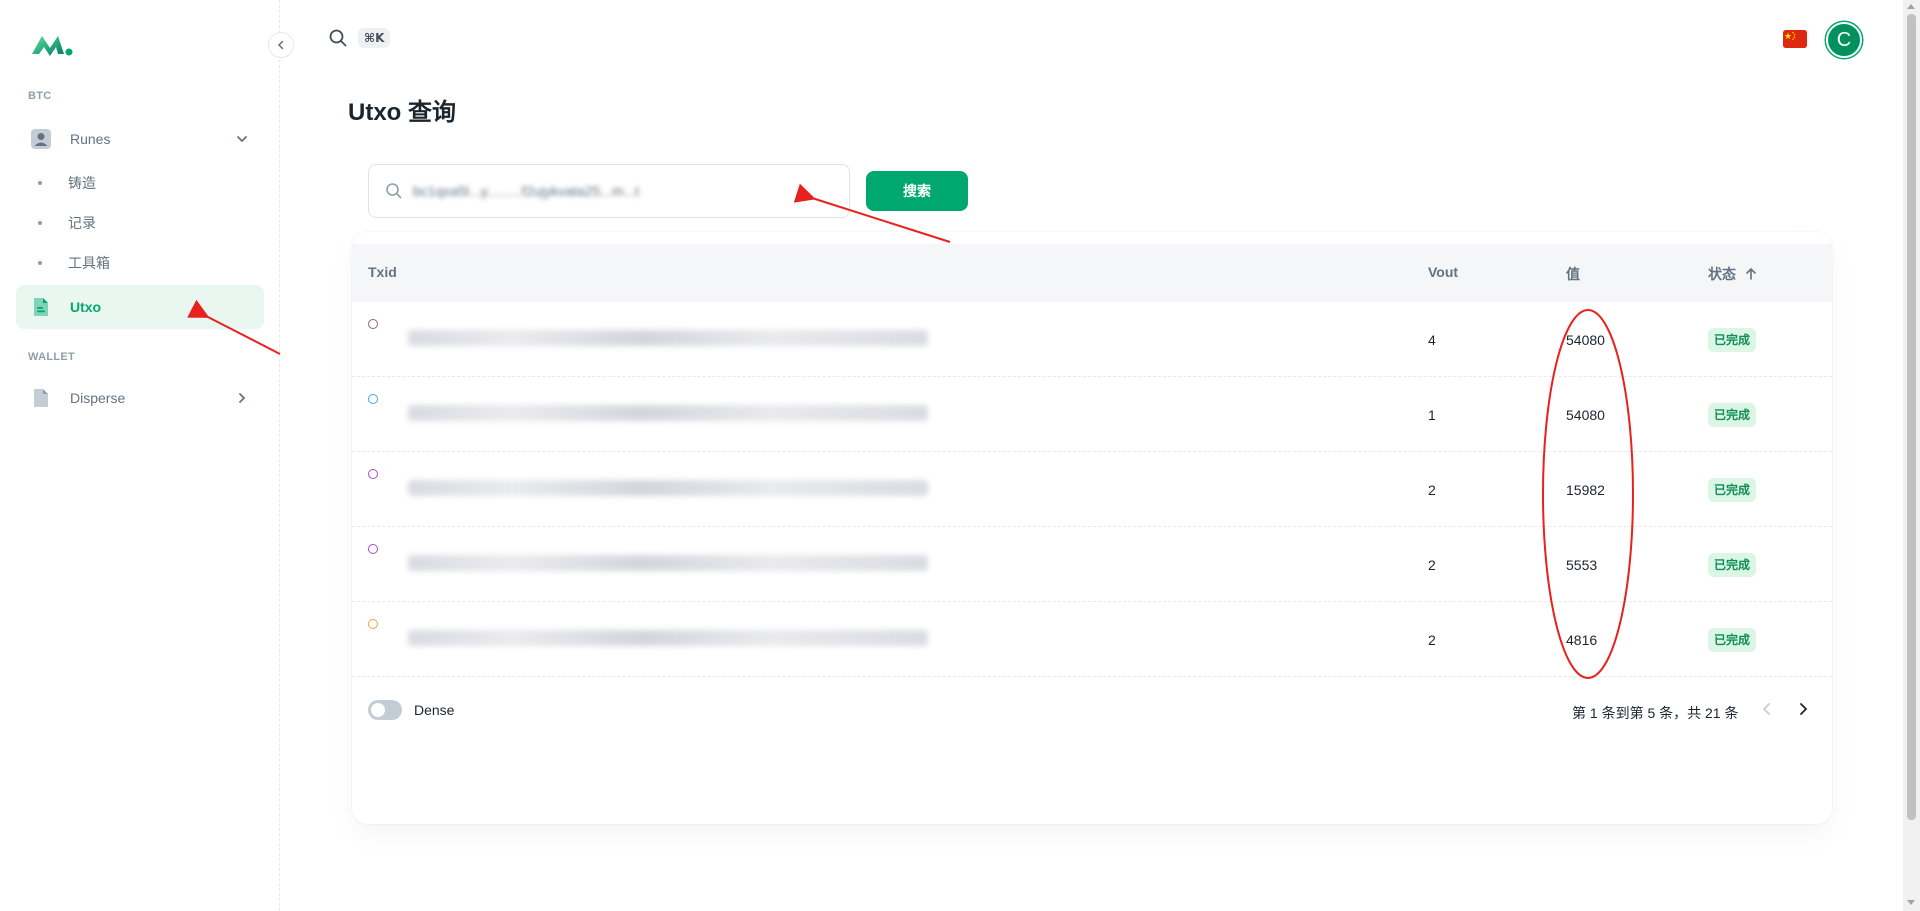  What do you see at coordinates (1573, 274) in the screenshot?
I see `column-header-value: 值` at bounding box center [1573, 274].